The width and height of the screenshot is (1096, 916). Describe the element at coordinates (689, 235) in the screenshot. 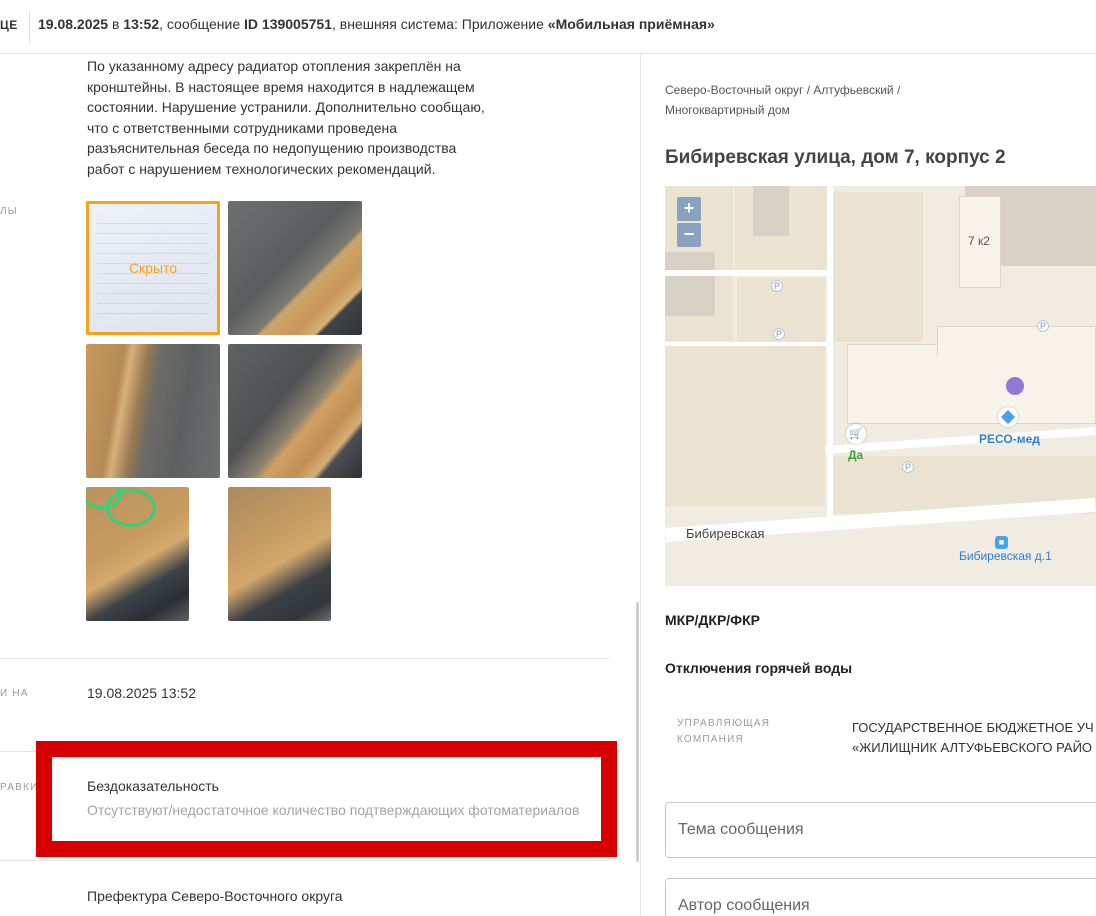

I see `zoom-out-button: −` at that location.